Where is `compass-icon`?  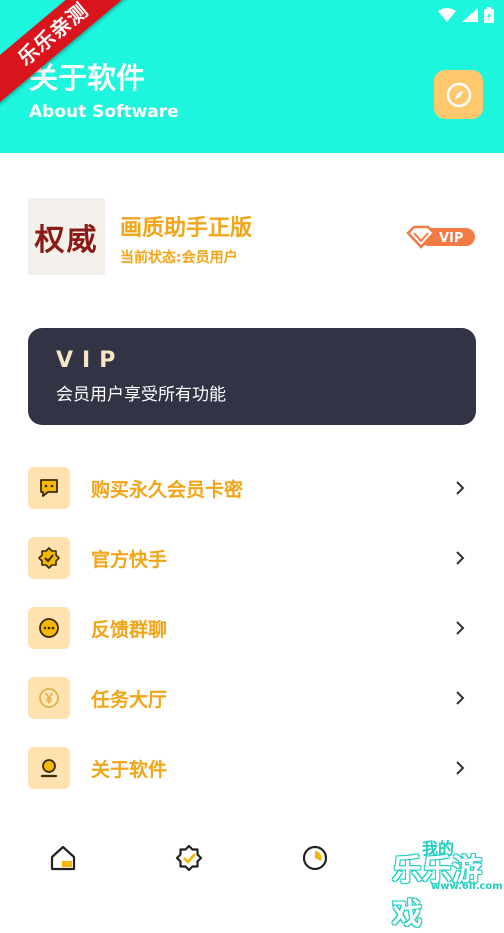 compass-icon is located at coordinates (458, 94).